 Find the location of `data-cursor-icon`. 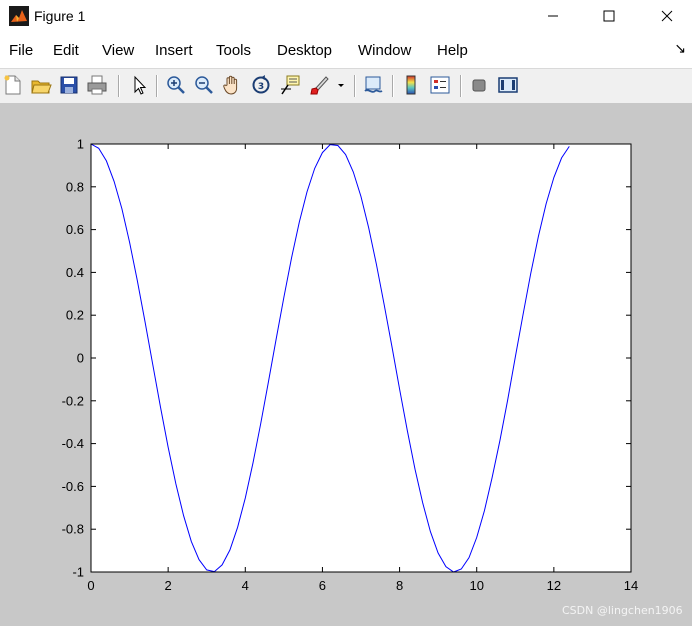

data-cursor-icon is located at coordinates (290, 85).